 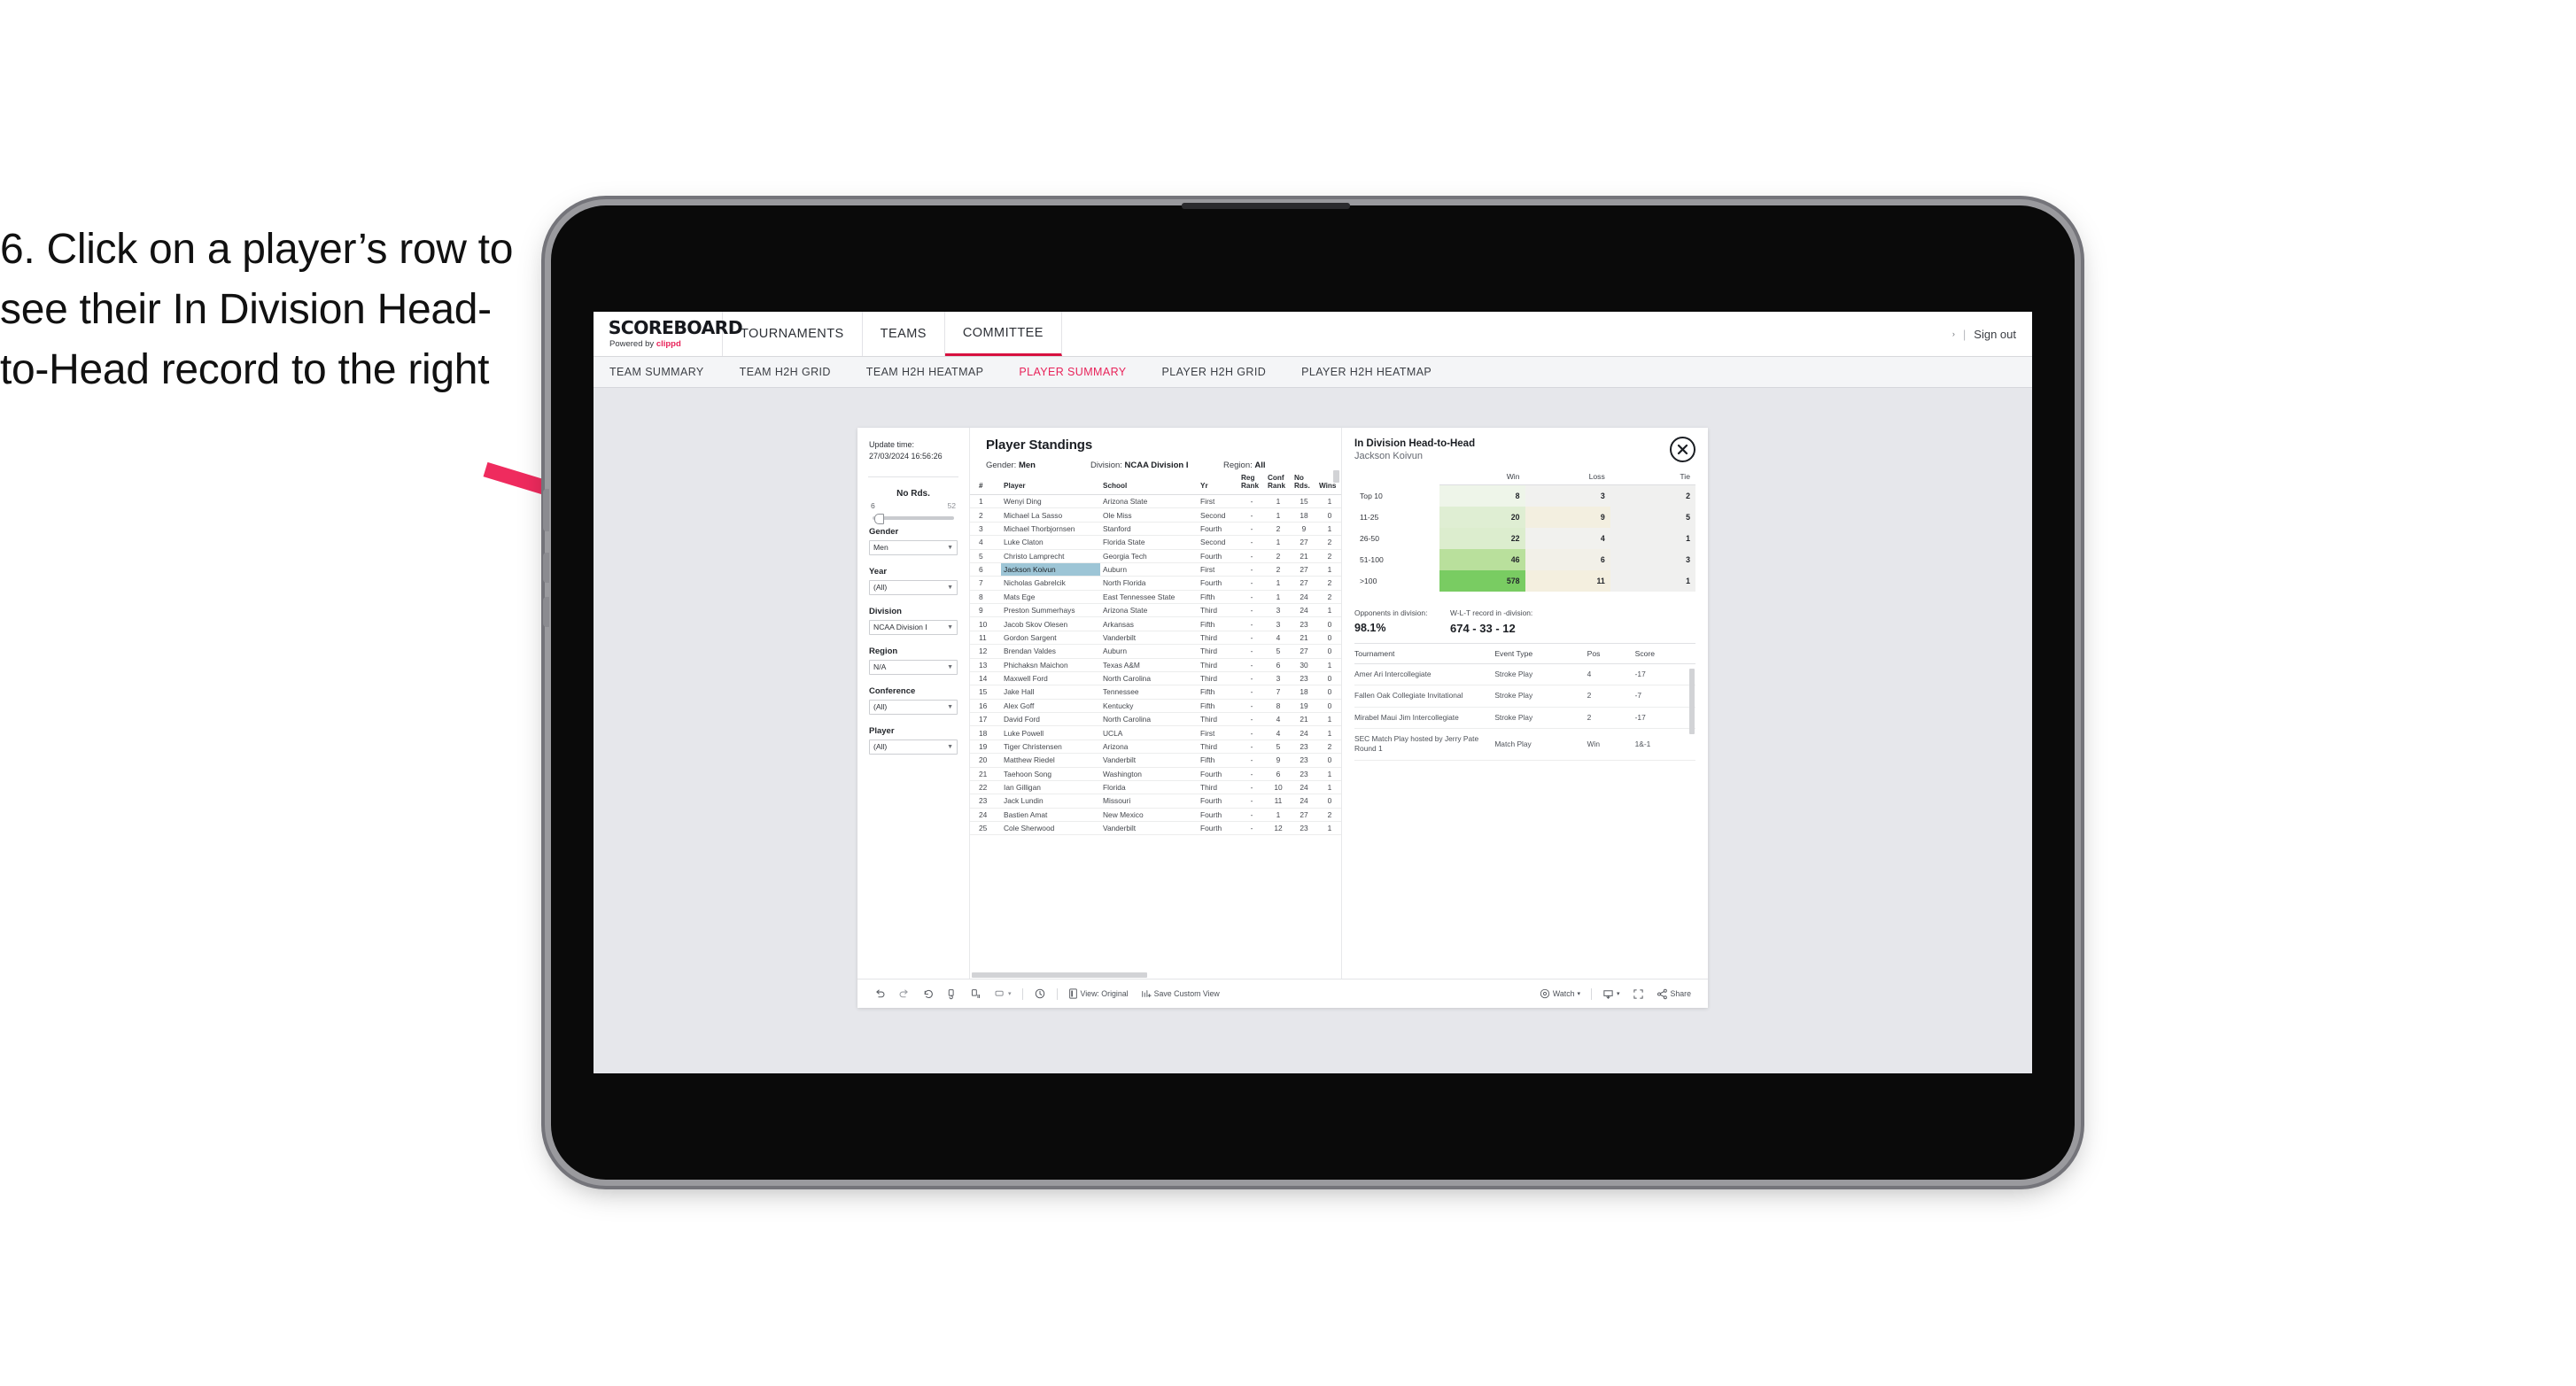 What do you see at coordinates (1155, 719) in the screenshot?
I see `table-row: 17 David Ford North Carolina Third -4 21 1` at bounding box center [1155, 719].